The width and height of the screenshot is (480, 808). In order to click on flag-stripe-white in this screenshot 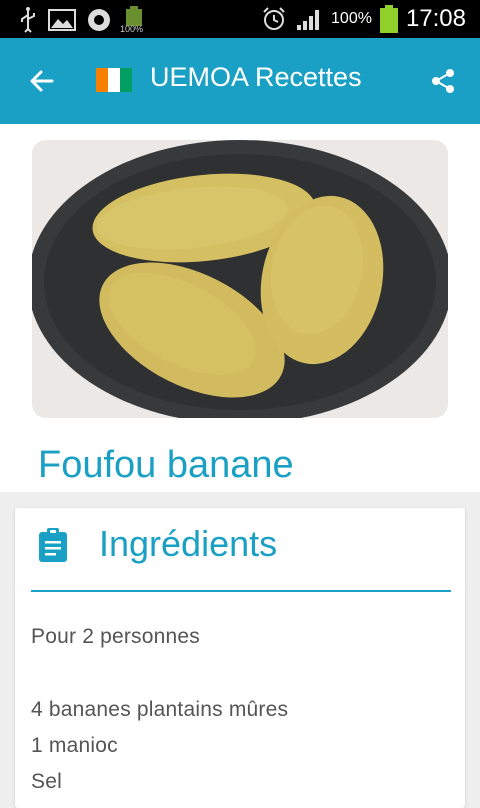, I will do `click(114, 80)`.